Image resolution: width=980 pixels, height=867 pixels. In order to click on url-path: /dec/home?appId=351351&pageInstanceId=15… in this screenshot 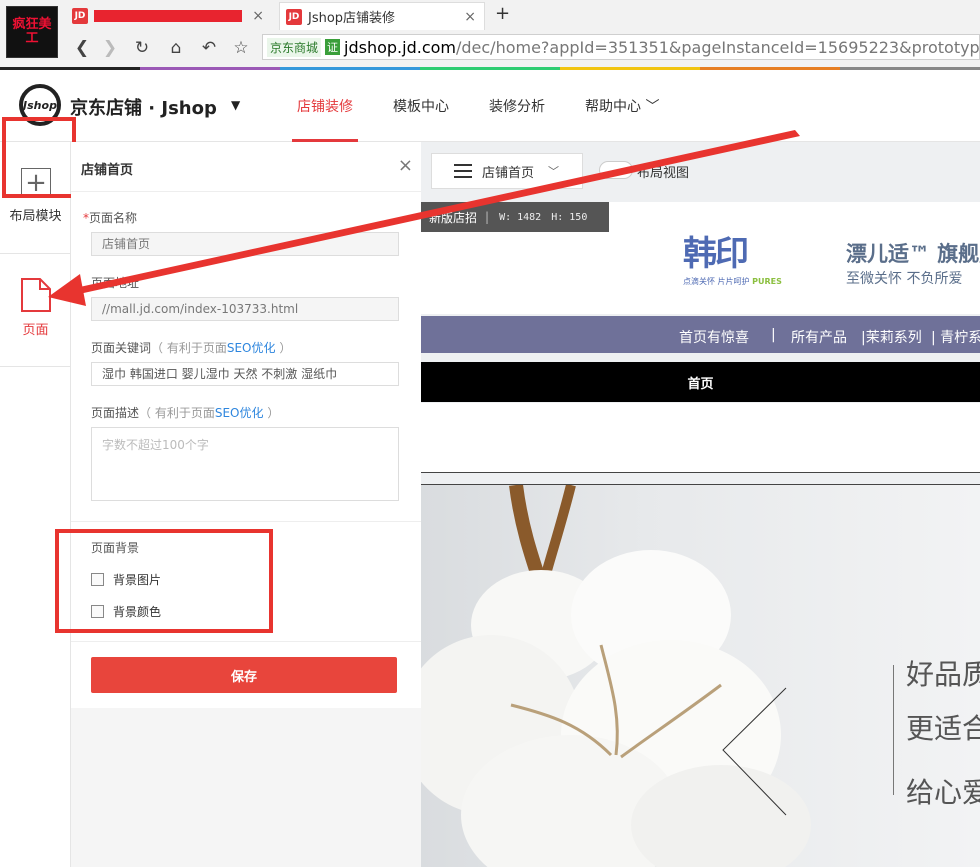, I will do `click(717, 47)`.